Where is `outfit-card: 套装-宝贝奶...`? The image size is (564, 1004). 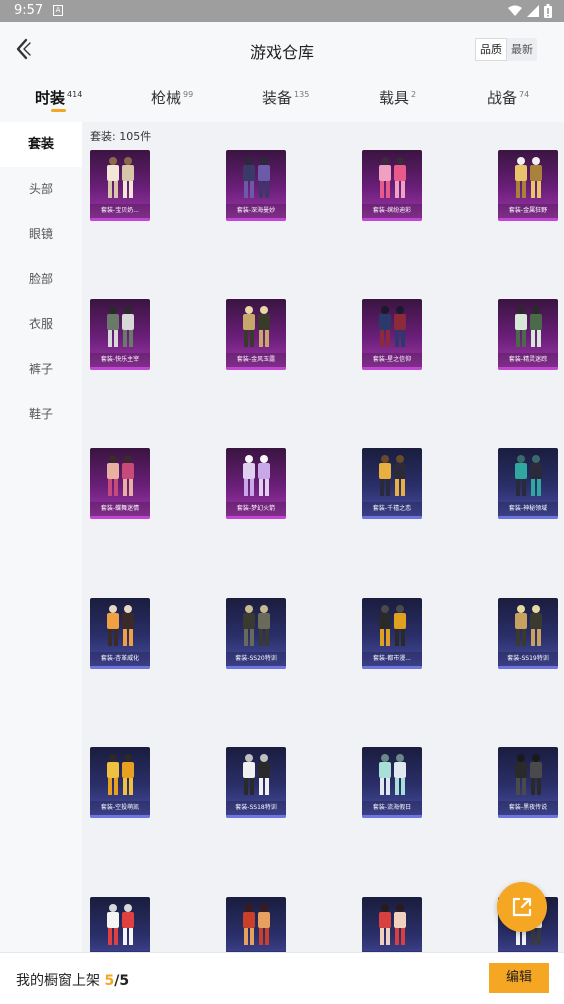 outfit-card: 套装-宝贝奶... is located at coordinates (120, 185).